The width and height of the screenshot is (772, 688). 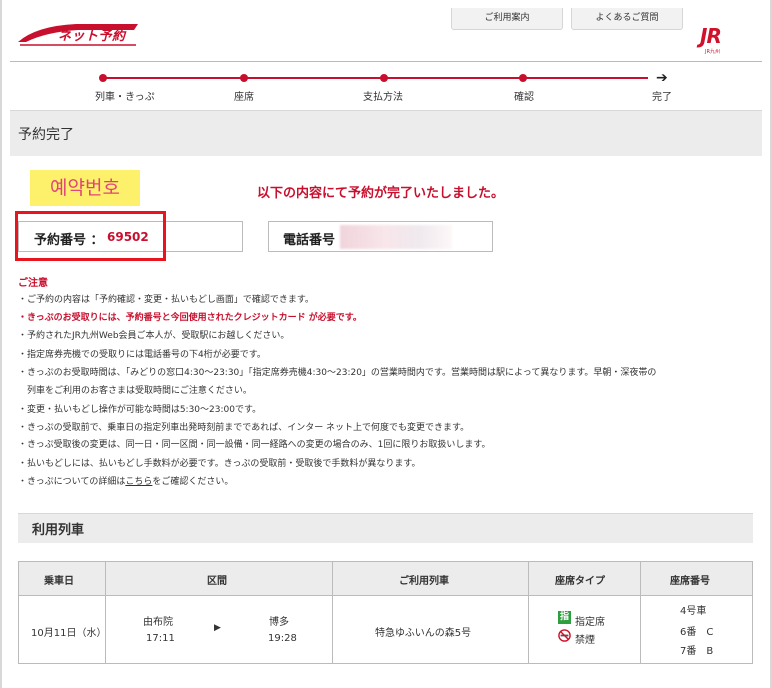 I want to click on progress-arrow-icon: ➔, so click(x=662, y=78).